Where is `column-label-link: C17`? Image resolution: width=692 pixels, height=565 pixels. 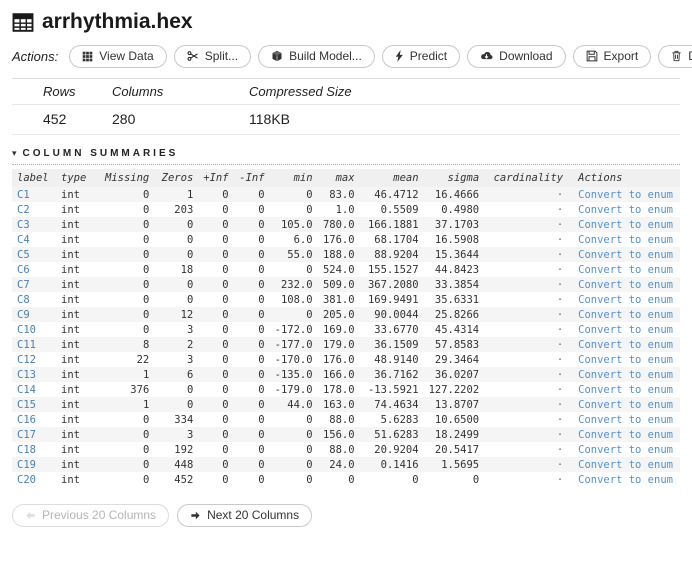
column-label-link: C17 is located at coordinates (34, 434).